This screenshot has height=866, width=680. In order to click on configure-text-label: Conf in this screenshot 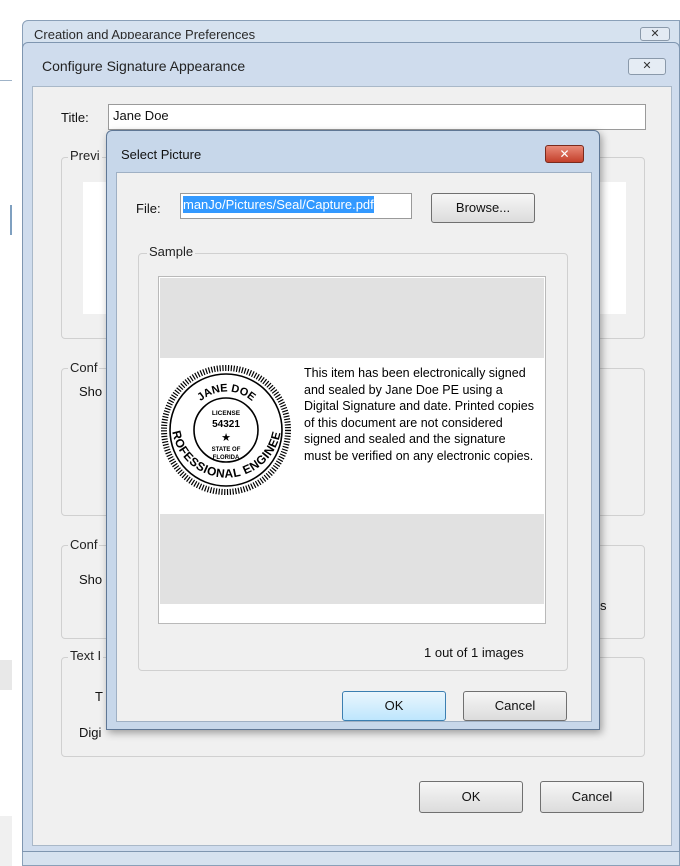, I will do `click(84, 544)`.